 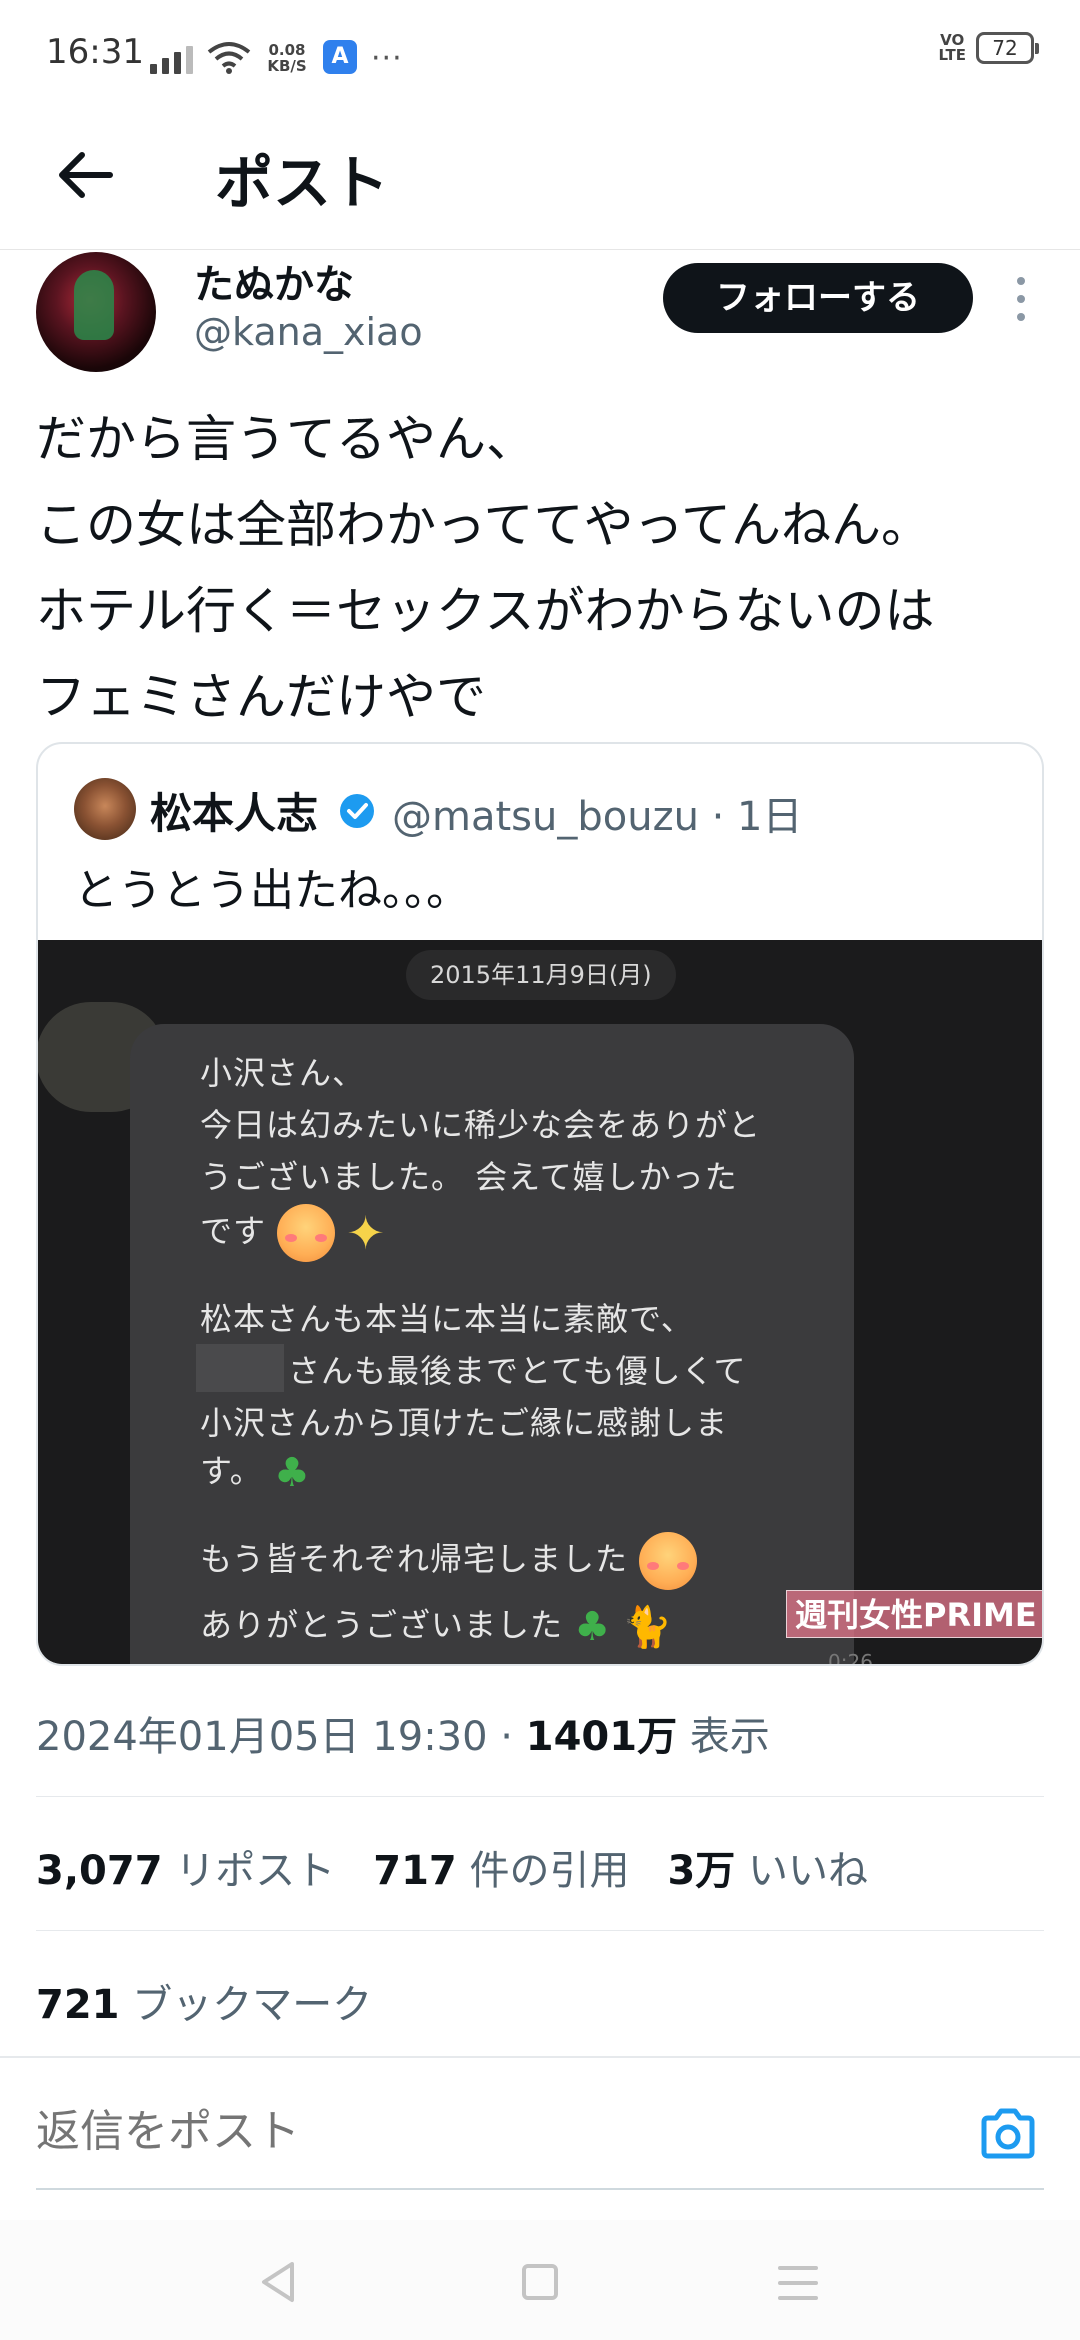 I want to click on bookmarks-count: 721, so click(x=78, y=2005).